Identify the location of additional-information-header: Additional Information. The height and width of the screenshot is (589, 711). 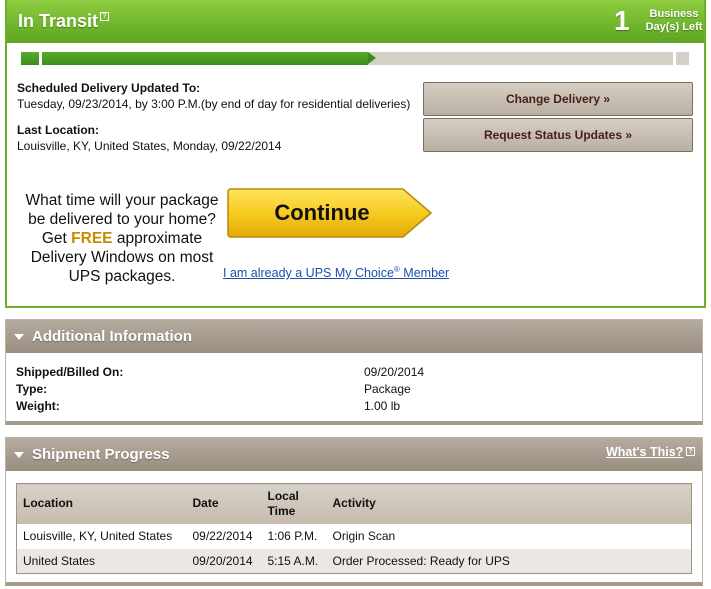
(354, 336).